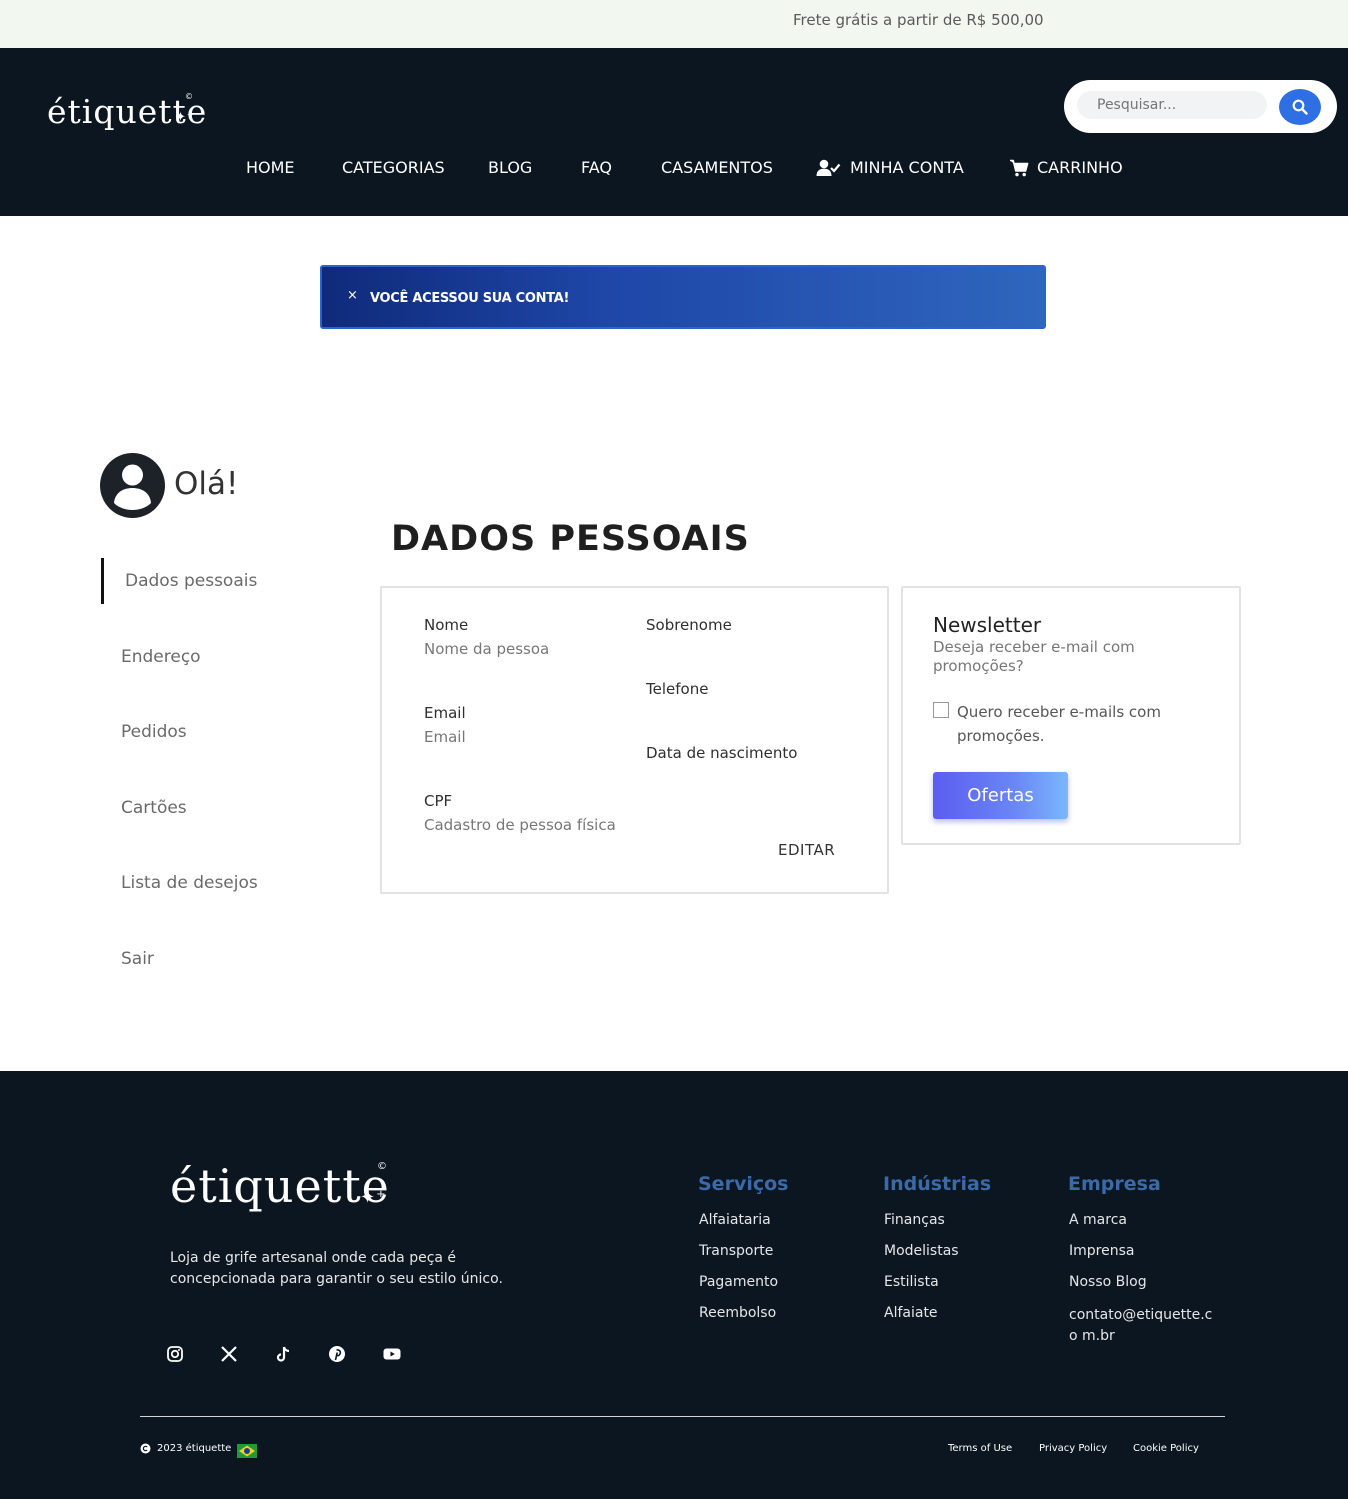  I want to click on copyright-text: 2023 étiquette, so click(194, 1448).